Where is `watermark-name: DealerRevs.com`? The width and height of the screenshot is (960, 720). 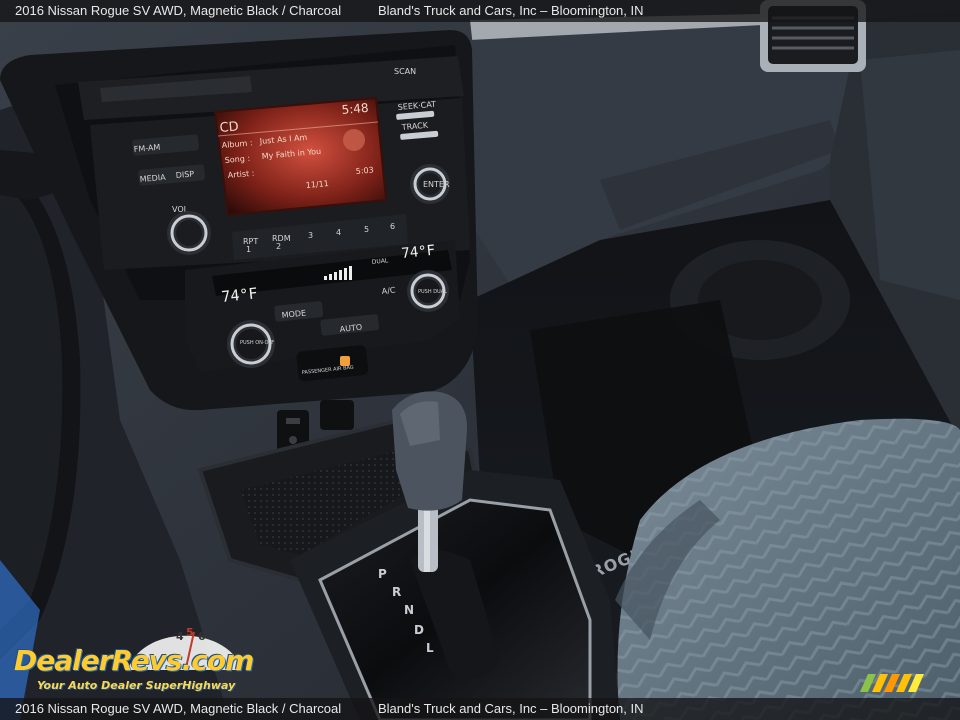 watermark-name: DealerRevs.com is located at coordinates (134, 660).